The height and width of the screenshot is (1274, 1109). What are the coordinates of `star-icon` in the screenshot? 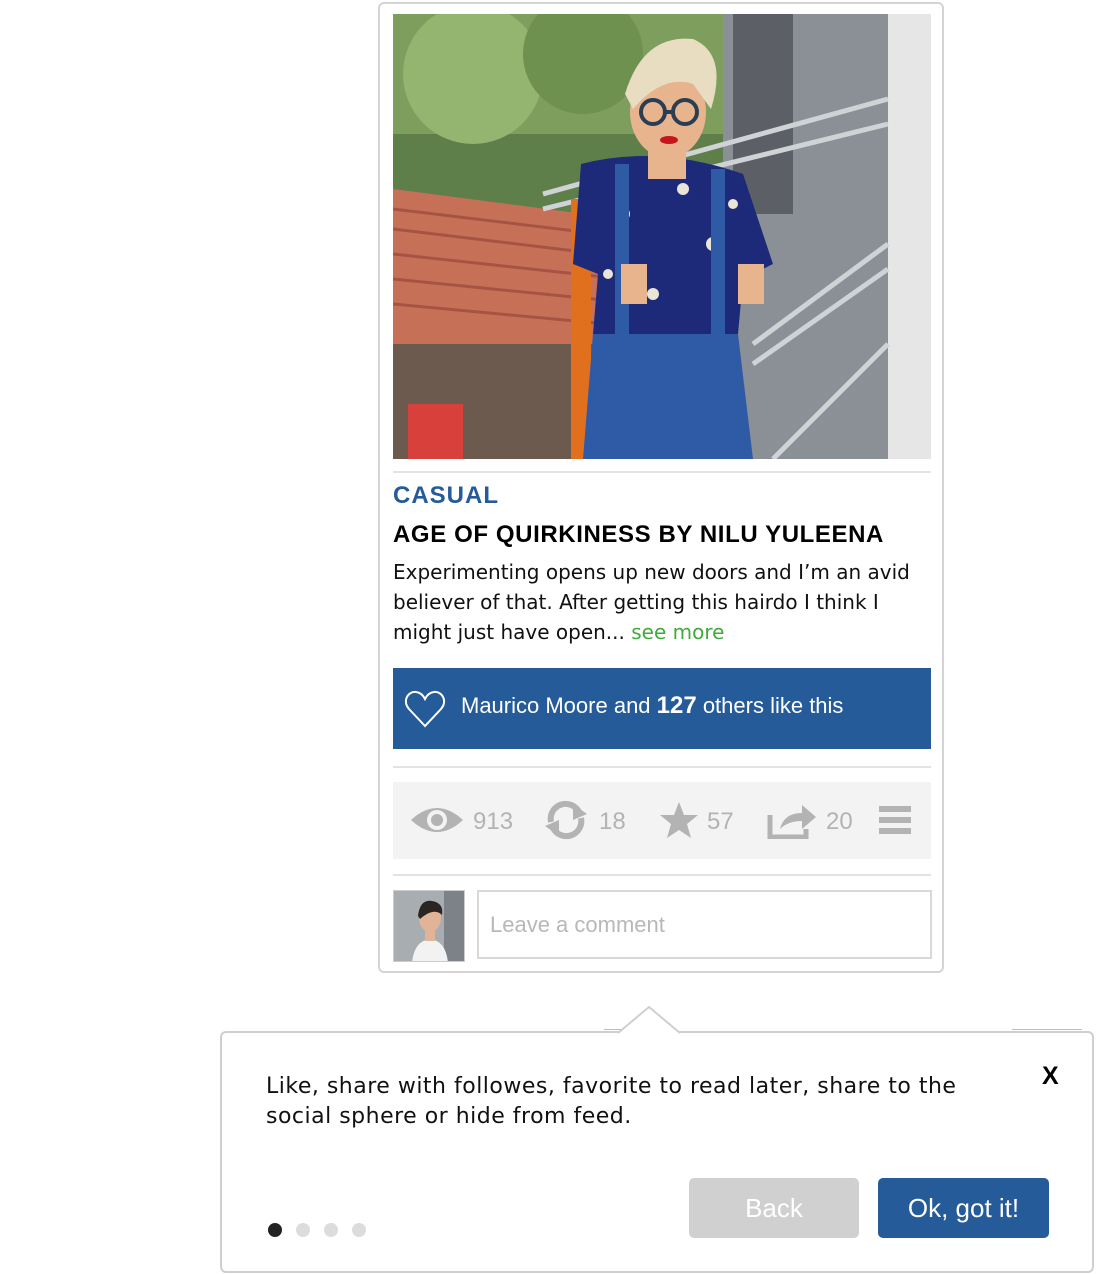 It's located at (679, 822).